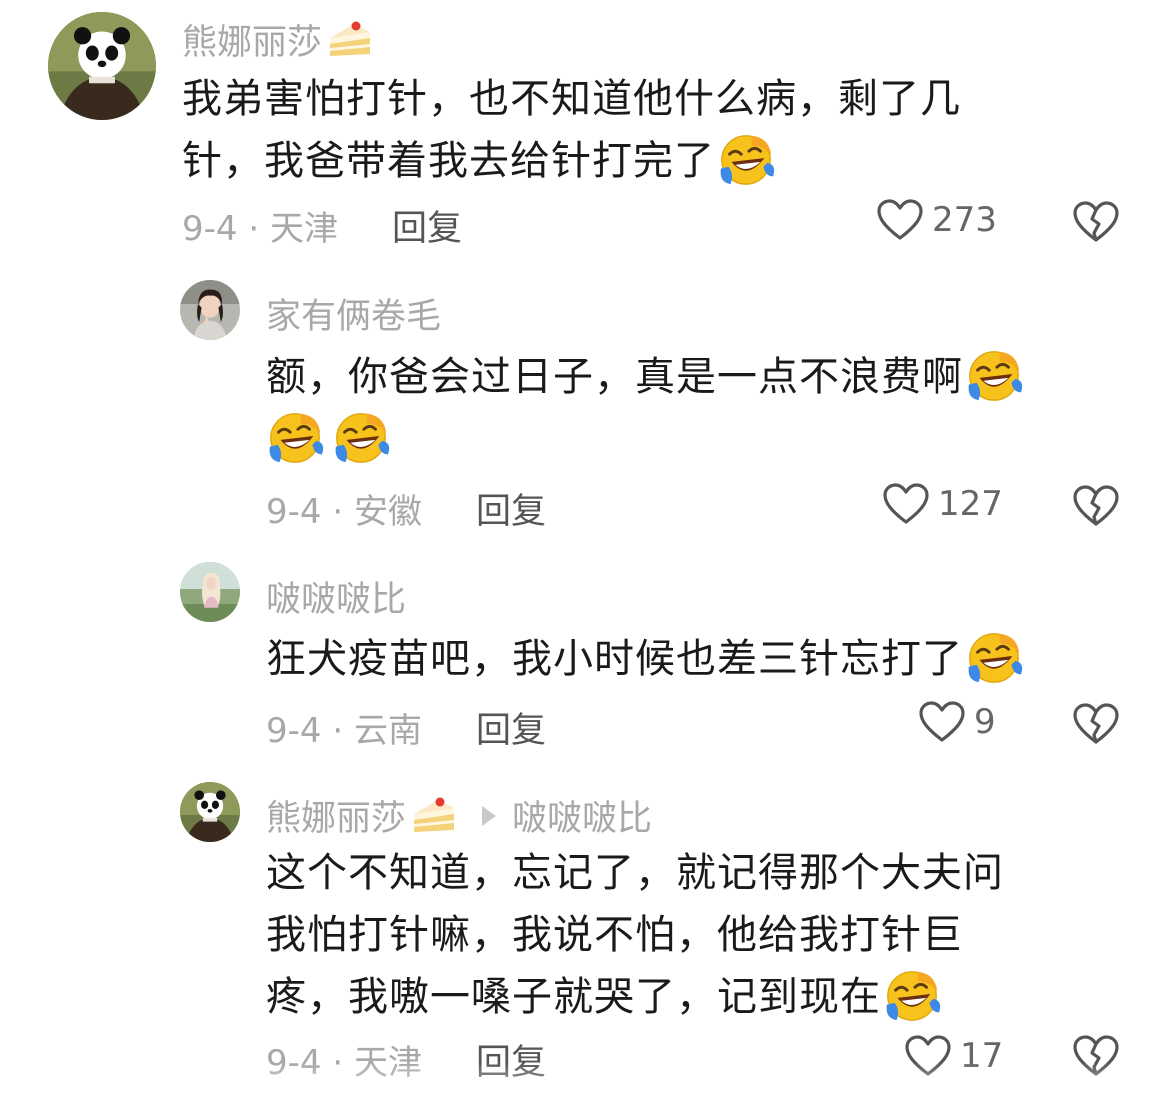 This screenshot has height=1110, width=1170. What do you see at coordinates (571, 130) in the screenshot?
I see `comment-text: 我弟害怕打针，也不知道他什么病，剩了几 针，我爸带着我去给针打完了` at bounding box center [571, 130].